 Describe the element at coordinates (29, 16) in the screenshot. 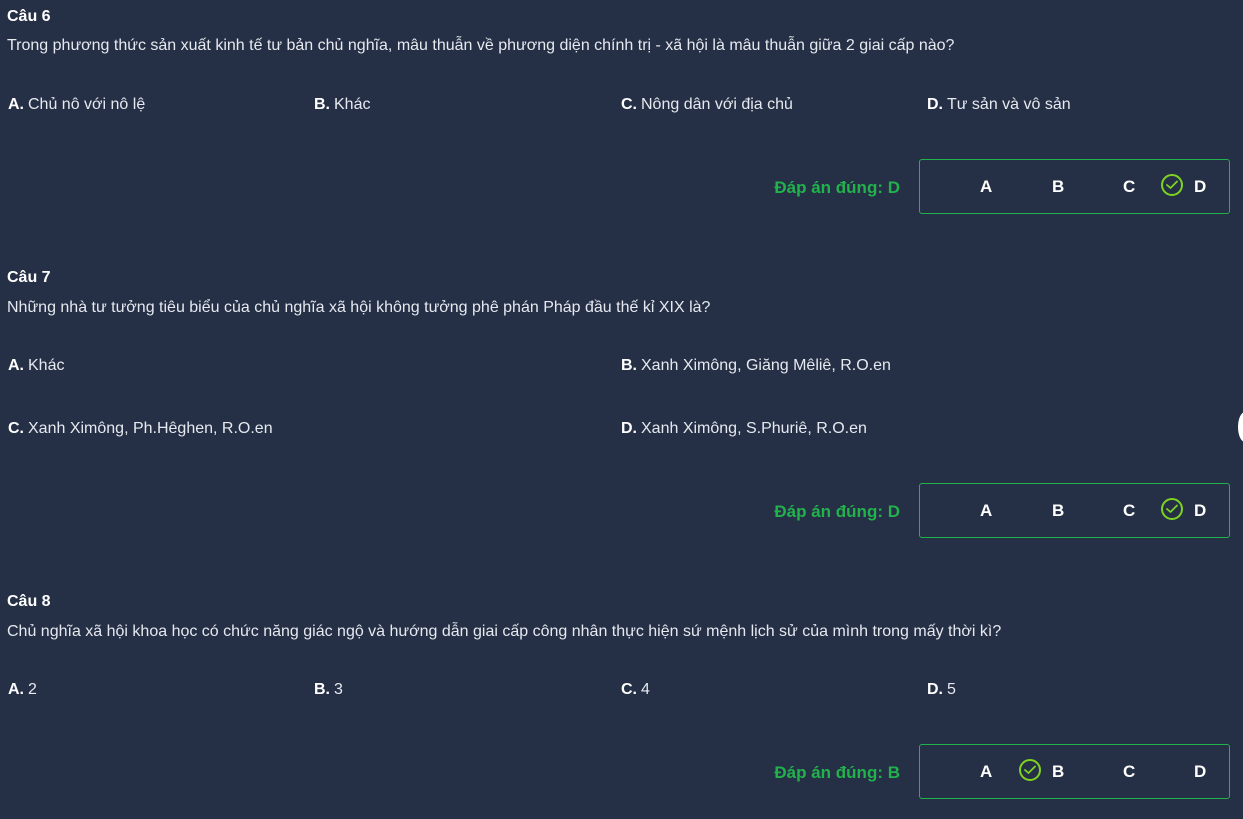

I see `question-title: Câu 6` at that location.